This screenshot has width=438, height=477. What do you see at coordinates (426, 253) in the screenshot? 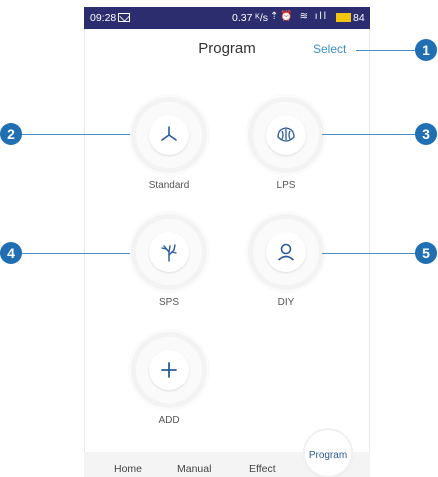
I see `callout-5: 5` at bounding box center [426, 253].